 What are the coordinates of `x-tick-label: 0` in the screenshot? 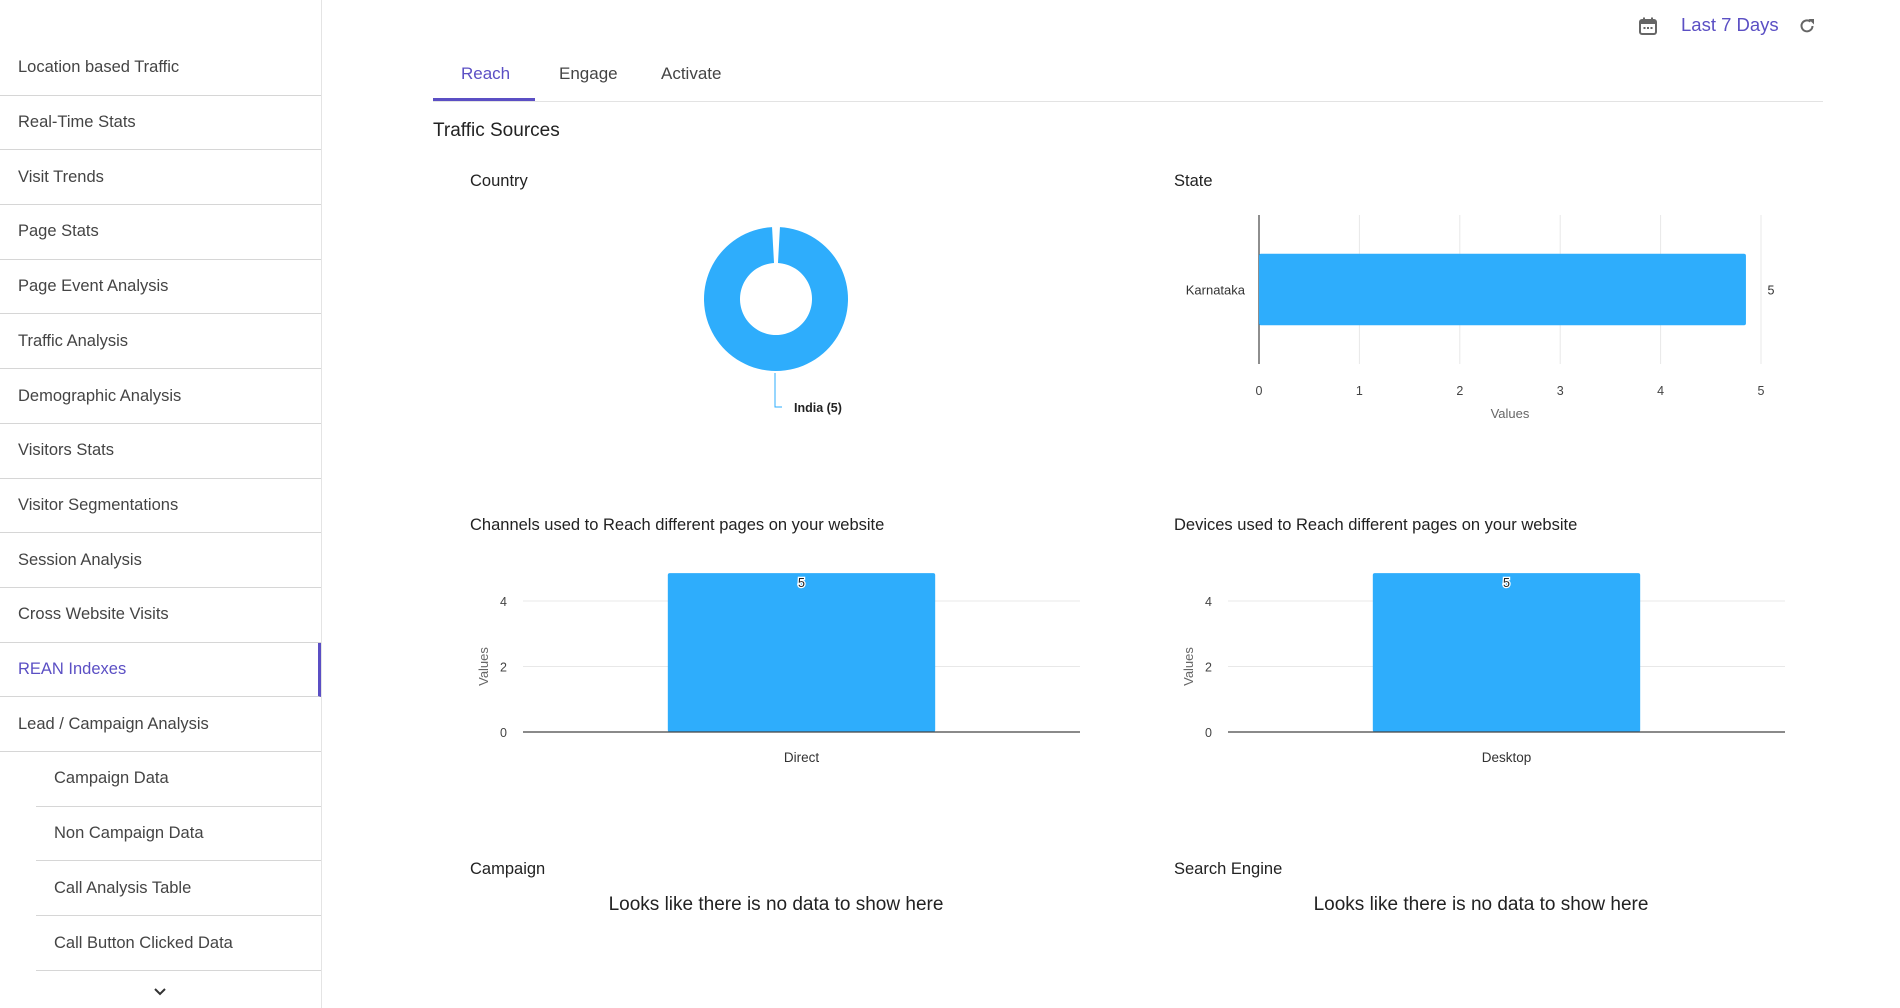 It's located at (1259, 391).